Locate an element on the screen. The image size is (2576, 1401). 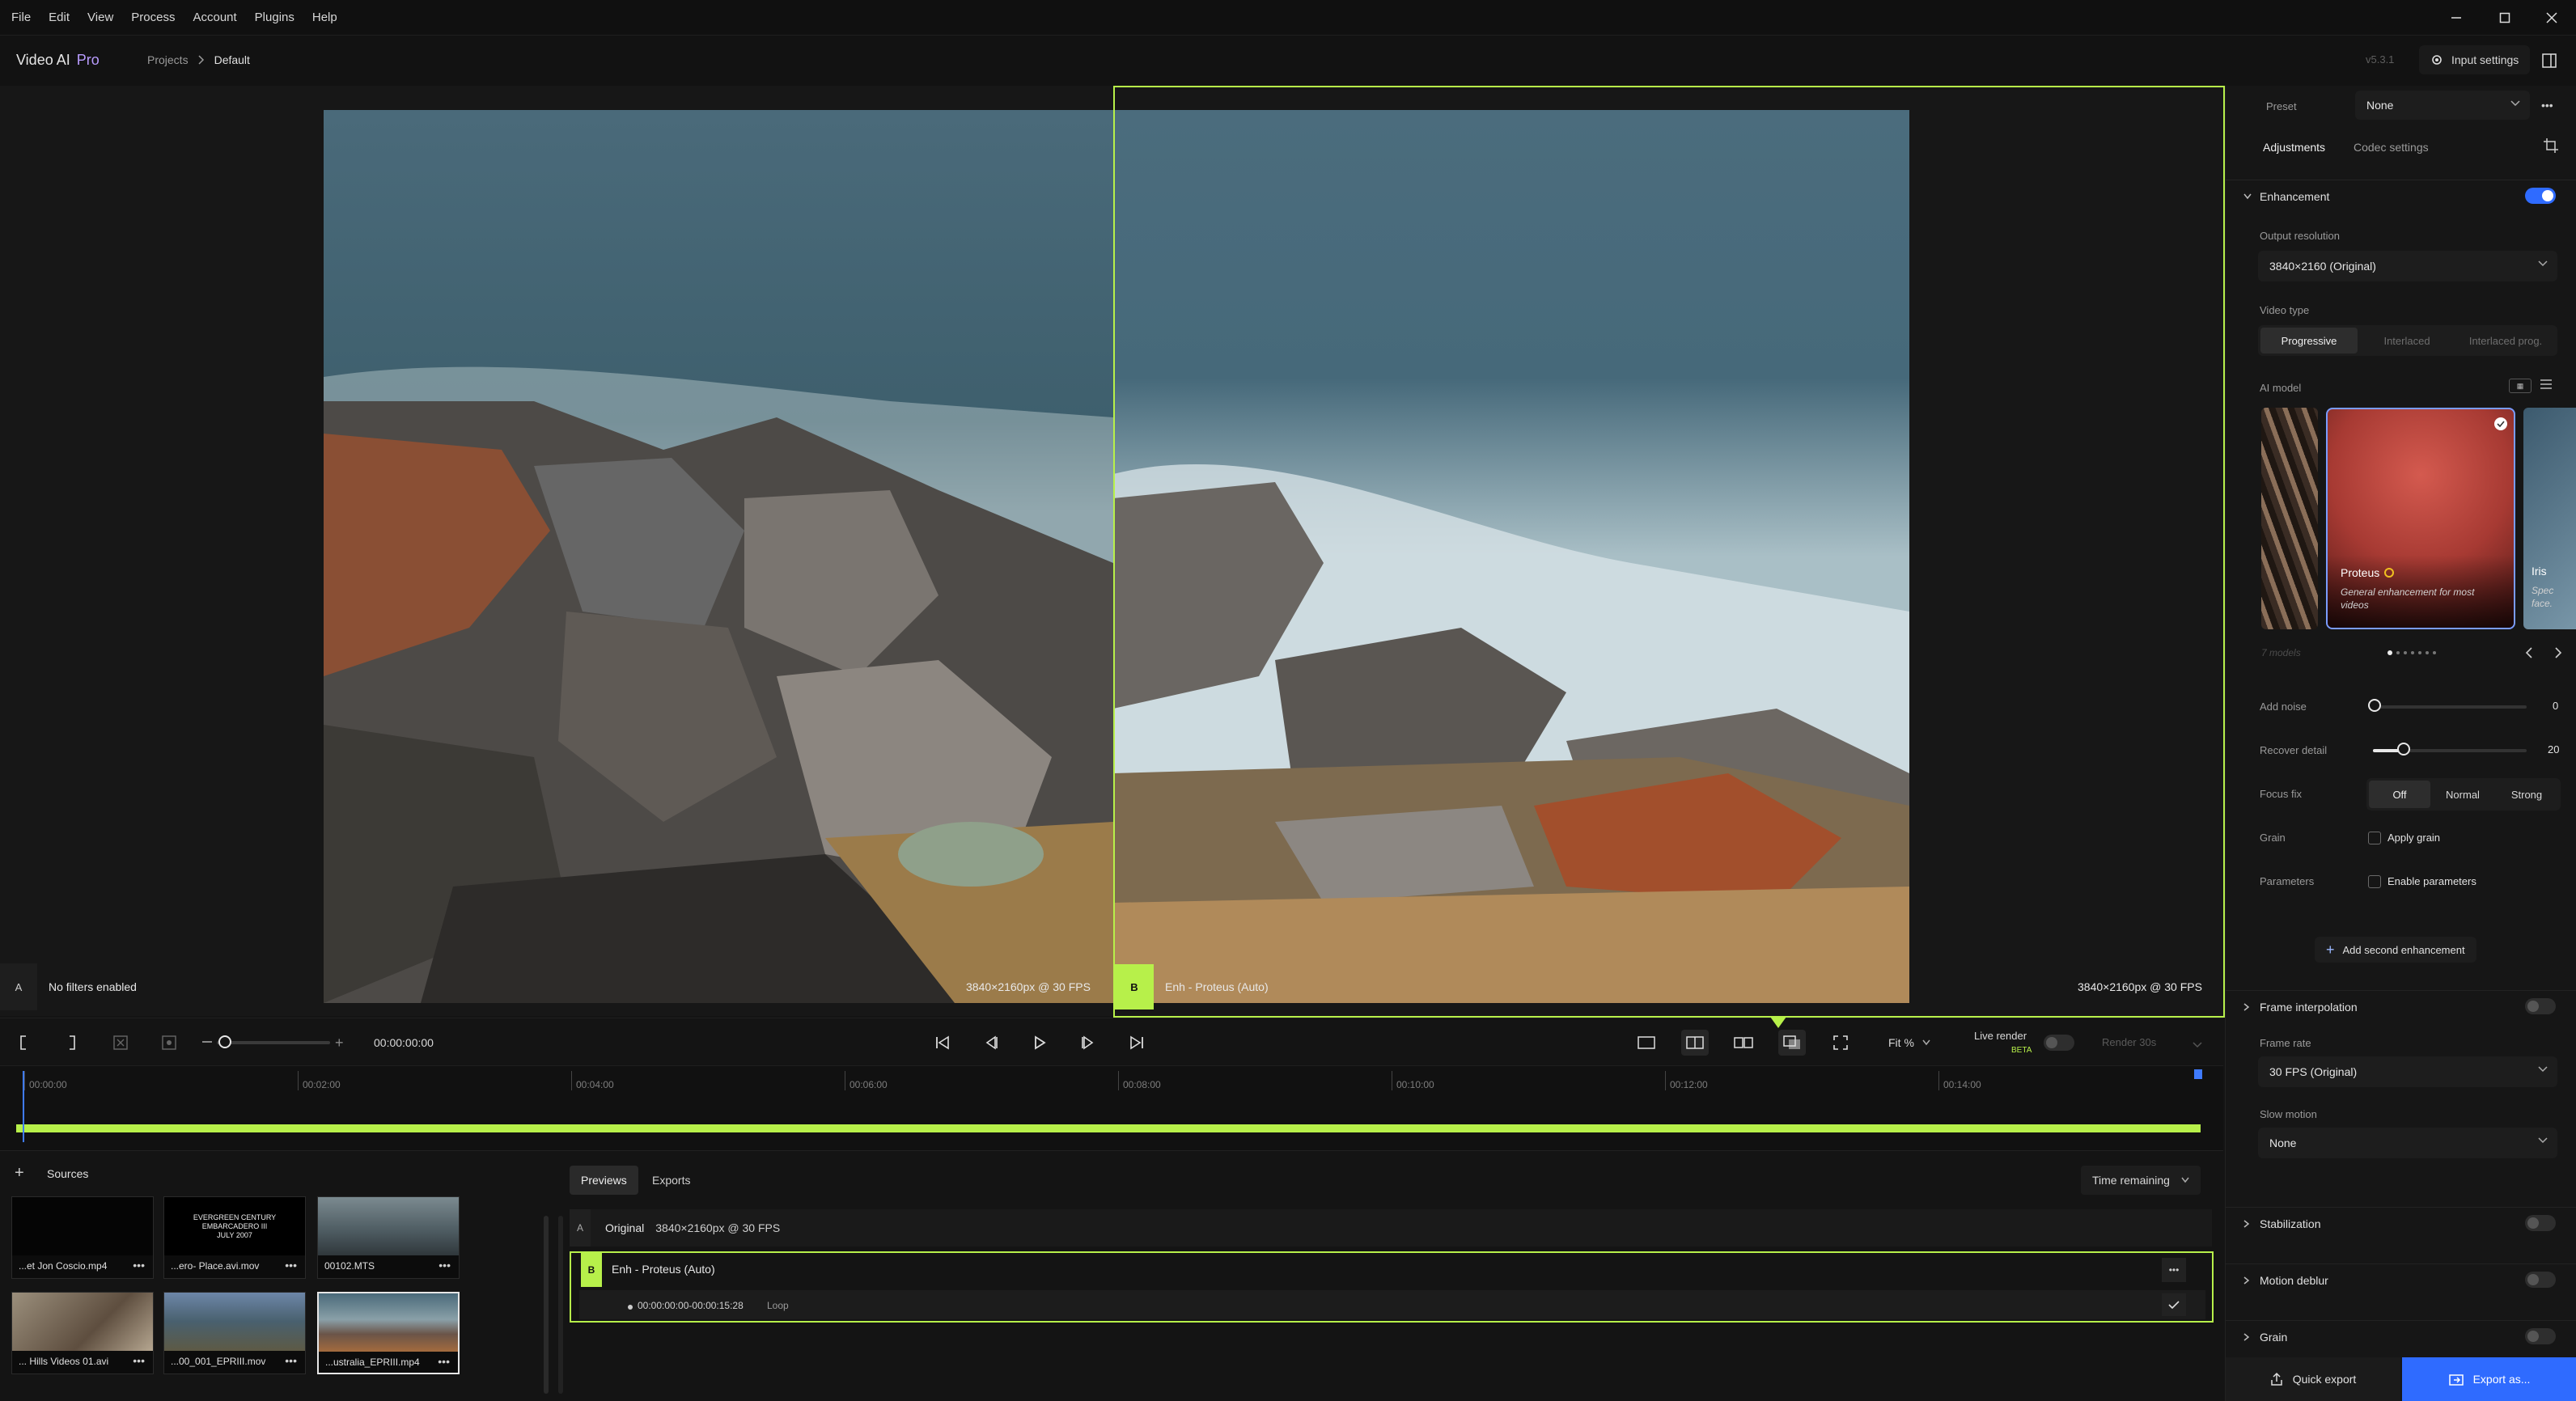
stabilization-section-header: Stabilization is located at coordinates (2401, 1223).